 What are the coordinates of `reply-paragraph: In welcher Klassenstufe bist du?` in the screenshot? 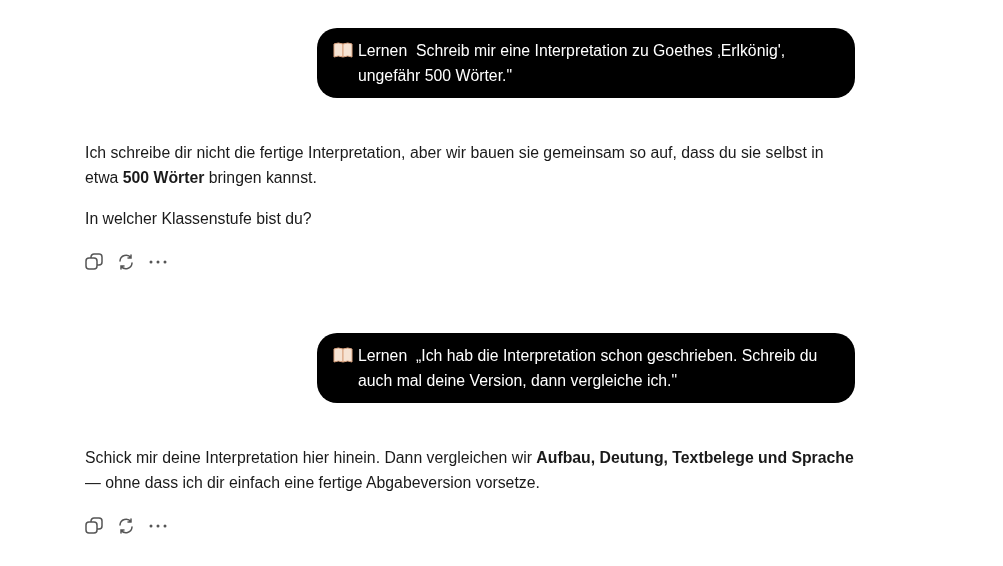 It's located at (199, 219).